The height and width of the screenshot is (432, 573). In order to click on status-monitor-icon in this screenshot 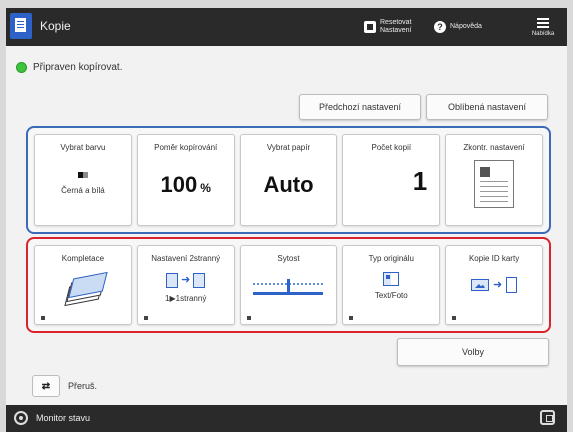, I will do `click(21, 418)`.